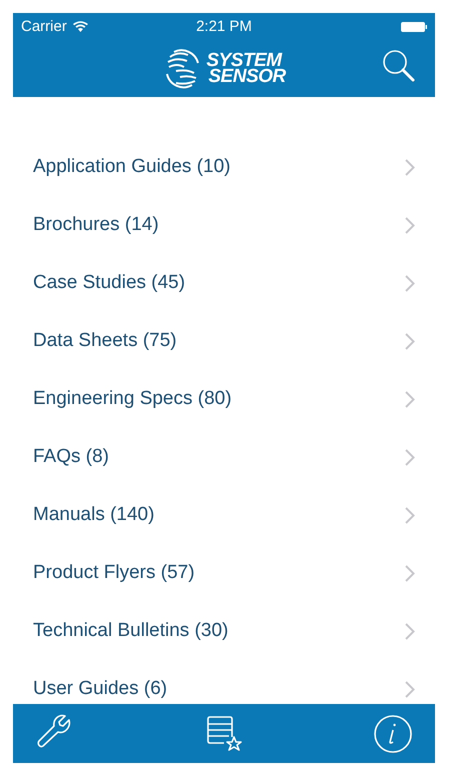 This screenshot has width=452, height=776. Describe the element at coordinates (219, 515) in the screenshot. I see `category-item: Manuals (140)` at that location.